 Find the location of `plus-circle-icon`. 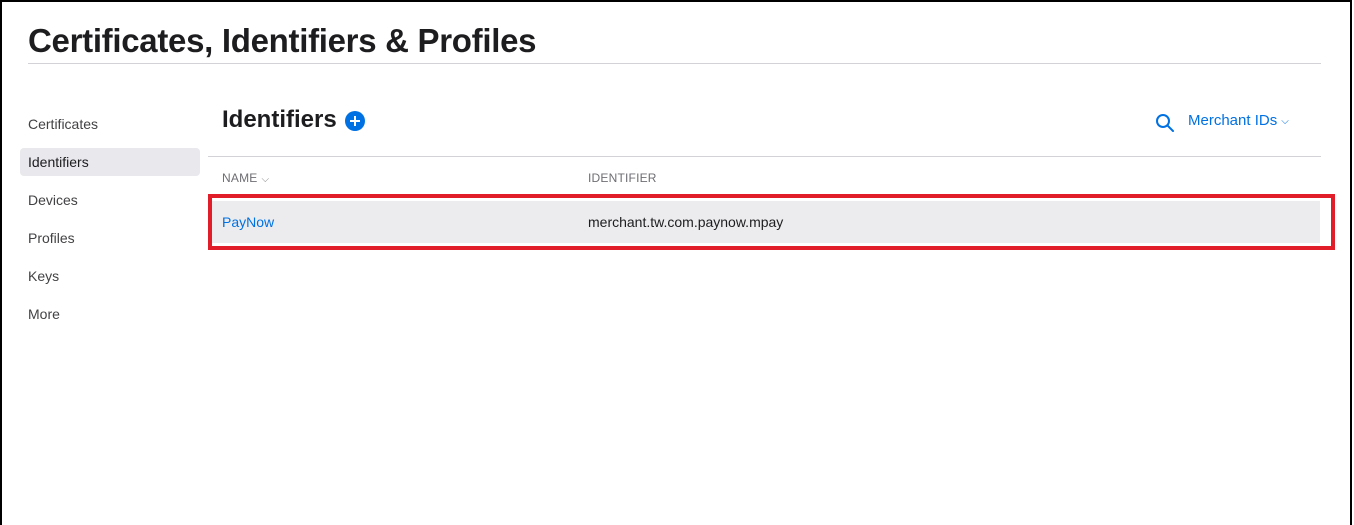

plus-circle-icon is located at coordinates (354, 121).